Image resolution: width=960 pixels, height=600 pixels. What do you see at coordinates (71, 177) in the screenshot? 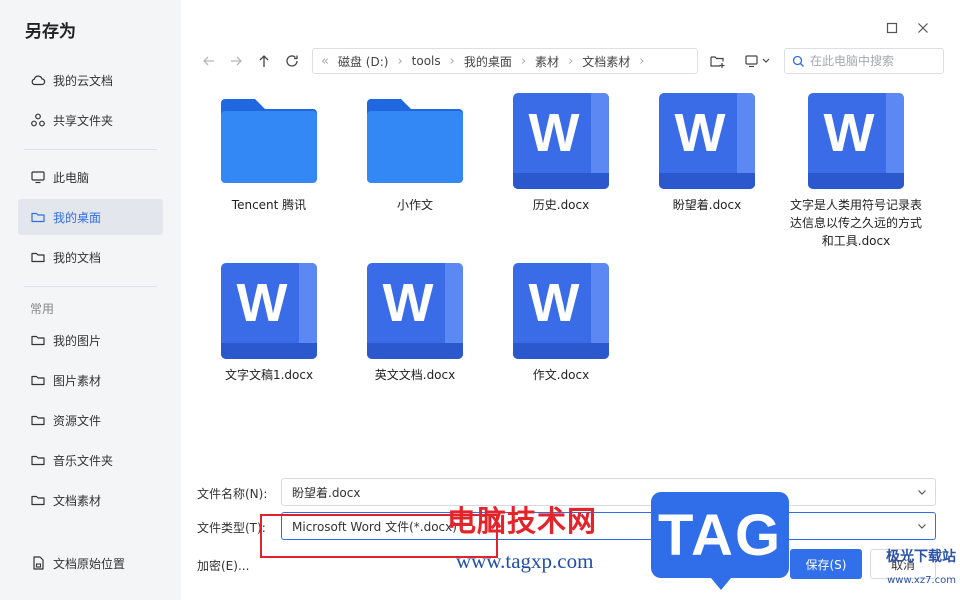
I see `sidebar-item-label: 此电脑` at bounding box center [71, 177].